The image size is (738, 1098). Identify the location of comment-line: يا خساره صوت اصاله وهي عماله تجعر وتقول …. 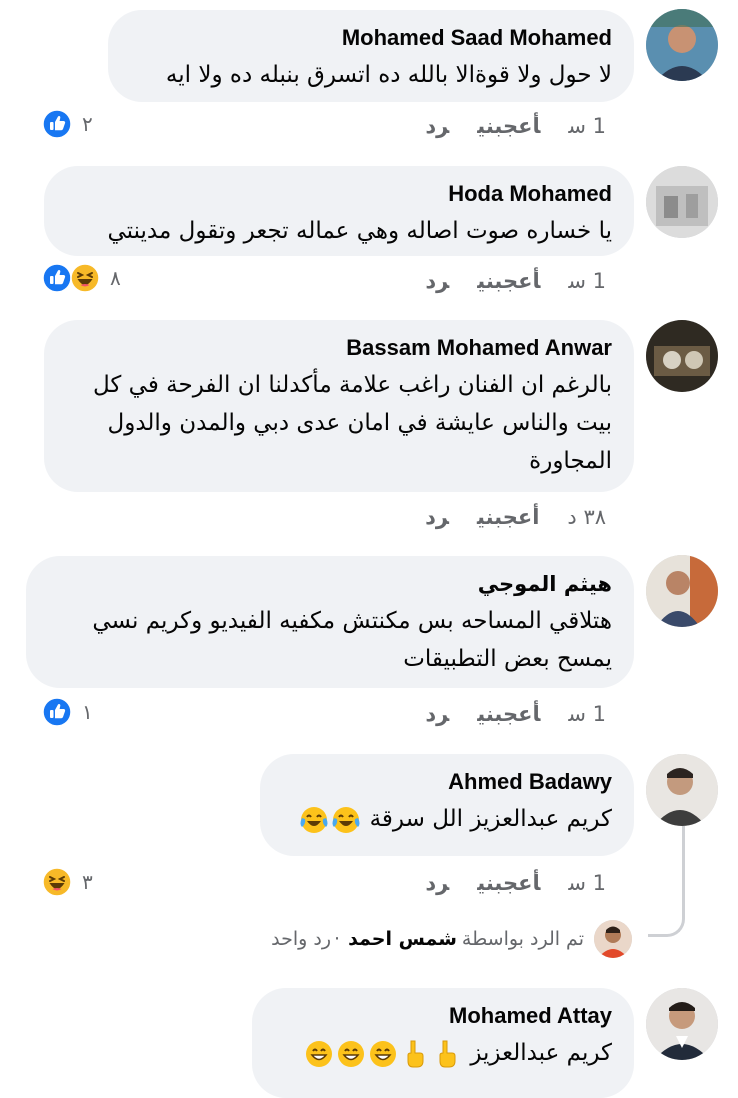
(359, 231).